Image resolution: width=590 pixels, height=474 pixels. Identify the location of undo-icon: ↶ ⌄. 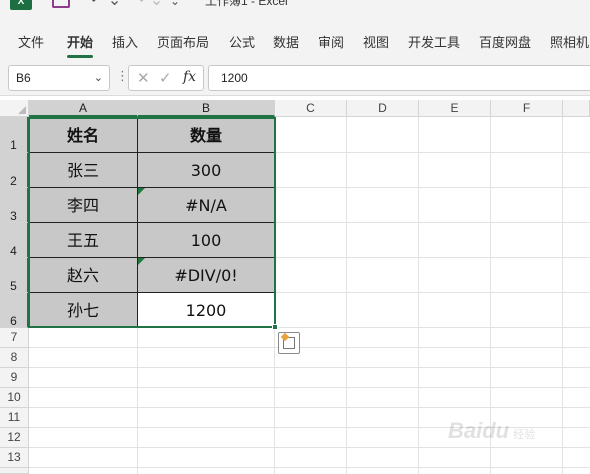
(105, 4).